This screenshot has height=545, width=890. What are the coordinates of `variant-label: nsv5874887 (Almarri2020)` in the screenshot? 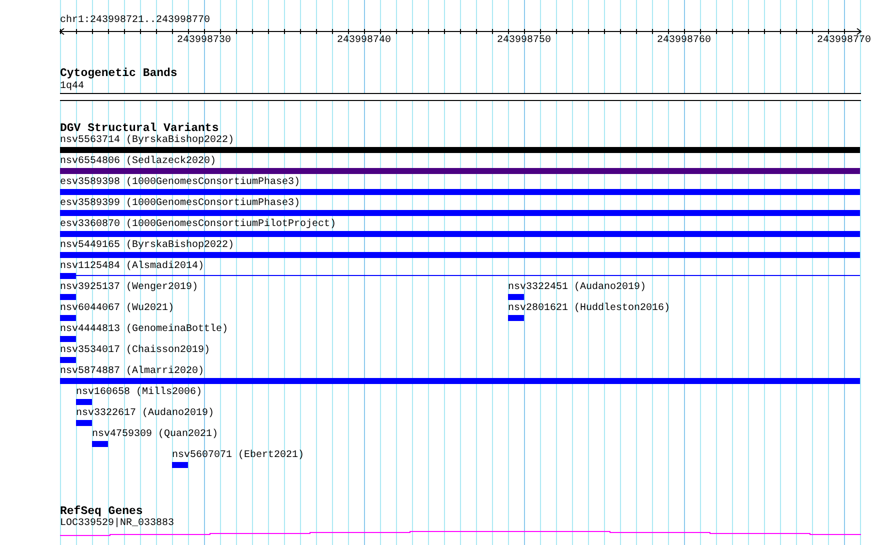 It's located at (132, 372).